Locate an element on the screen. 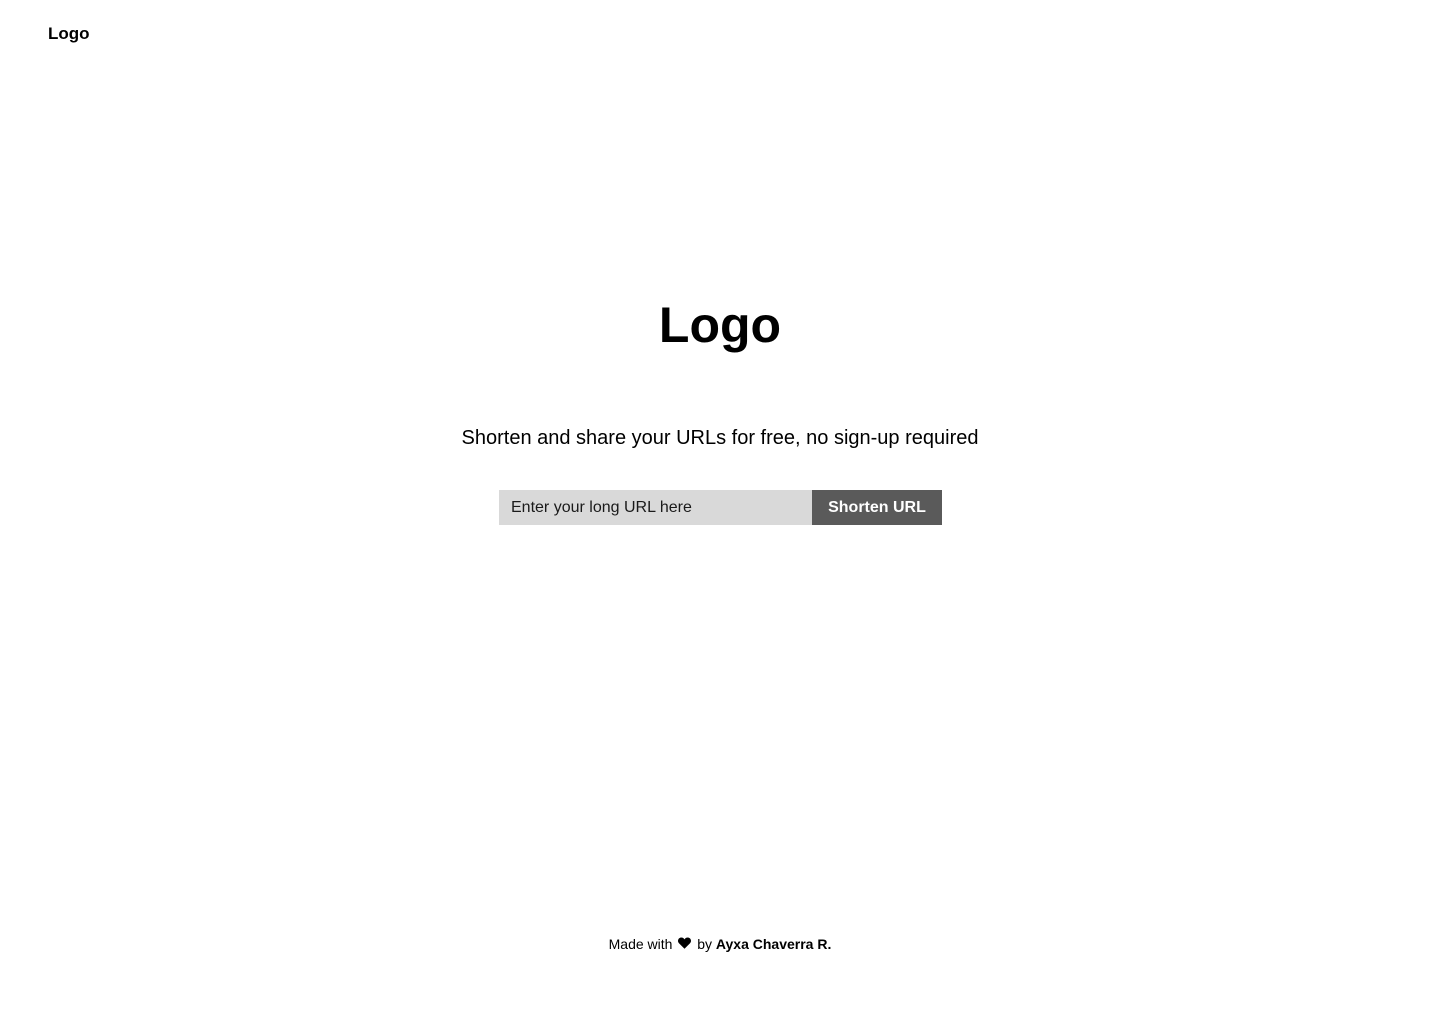 Image resolution: width=1440 pixels, height=1024 pixels. heart-icon is located at coordinates (685, 944).